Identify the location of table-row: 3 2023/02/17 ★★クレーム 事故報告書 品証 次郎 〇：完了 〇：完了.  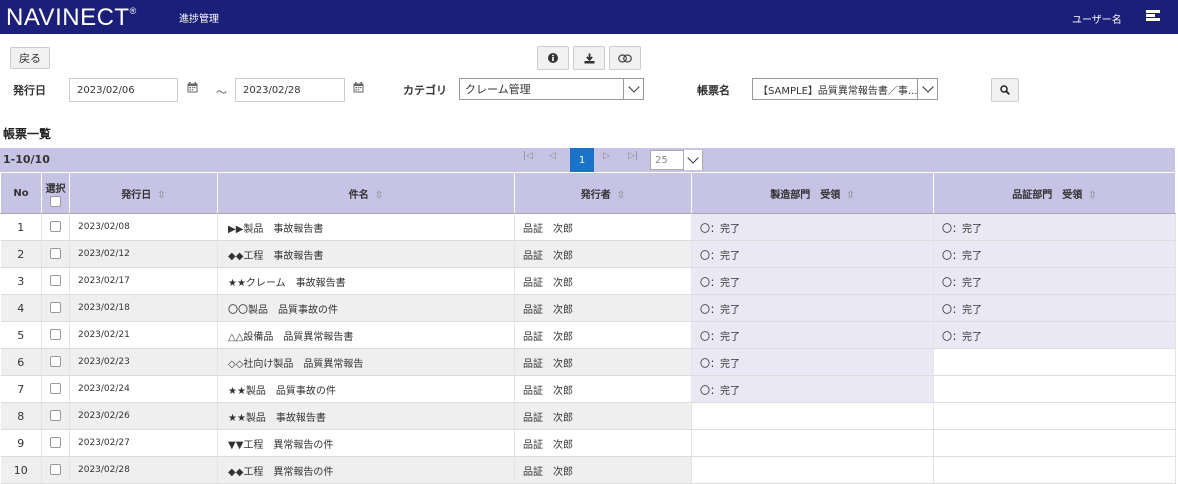
(588, 281).